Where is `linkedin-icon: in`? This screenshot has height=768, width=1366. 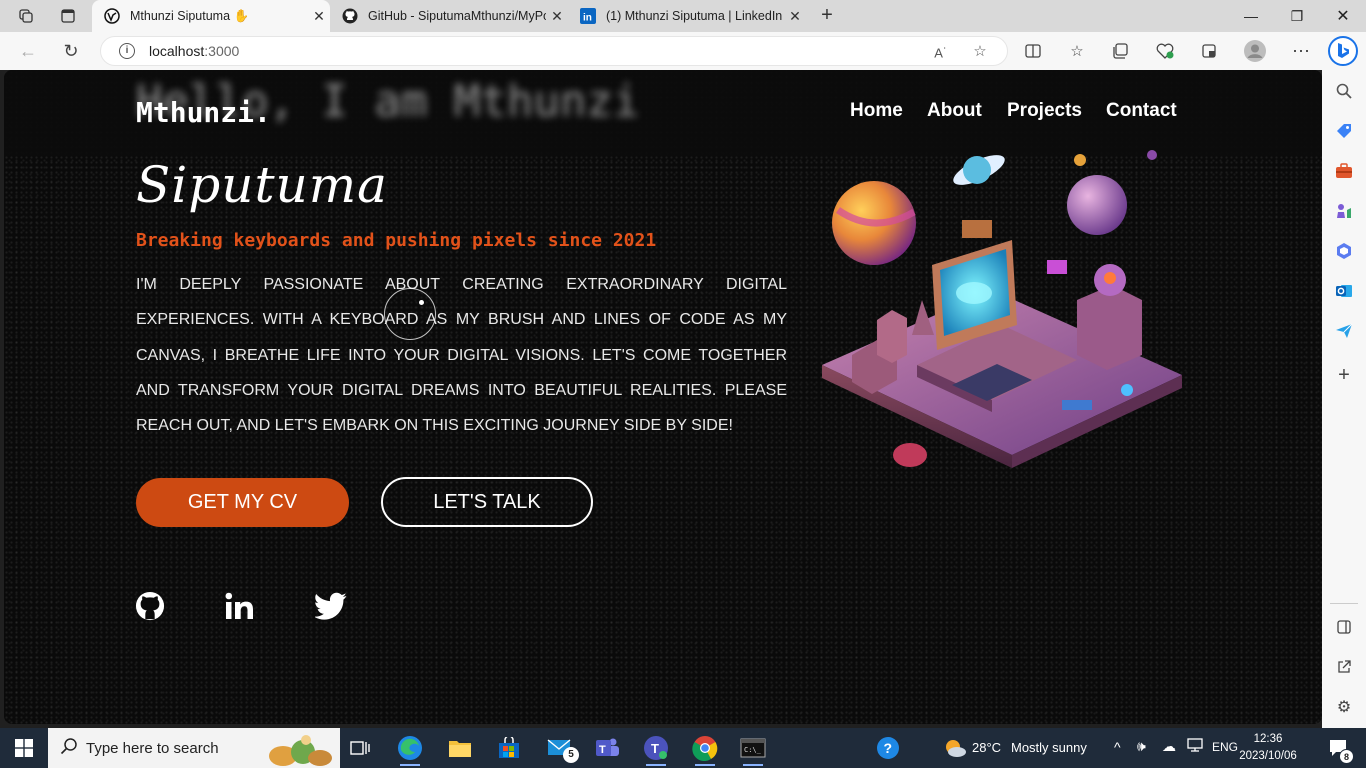
linkedin-icon: in is located at coordinates (588, 16).